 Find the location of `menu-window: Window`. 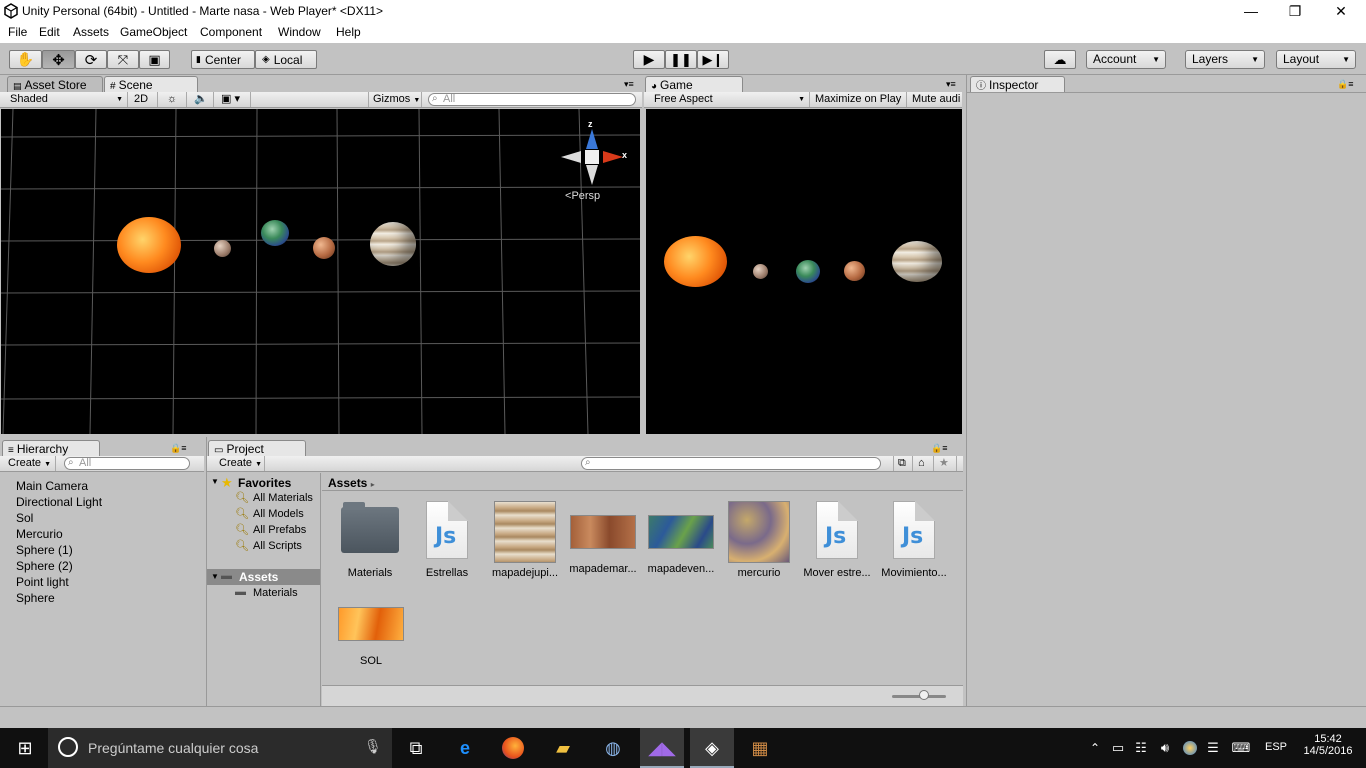

menu-window: Window is located at coordinates (299, 32).